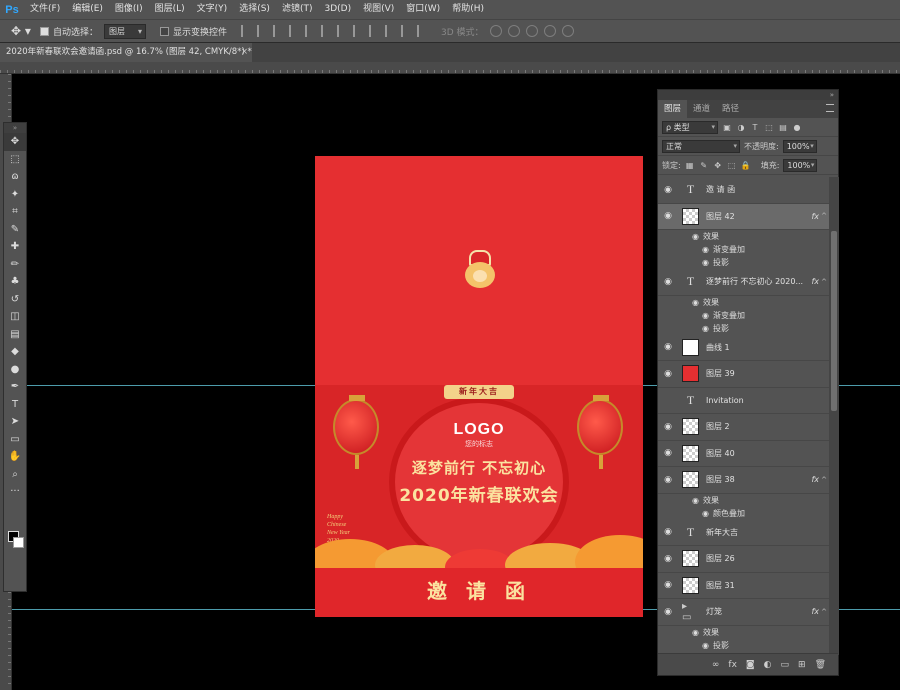  Describe the element at coordinates (15, 335) in the screenshot. I see `gradient-tool-icon: ▤` at that location.